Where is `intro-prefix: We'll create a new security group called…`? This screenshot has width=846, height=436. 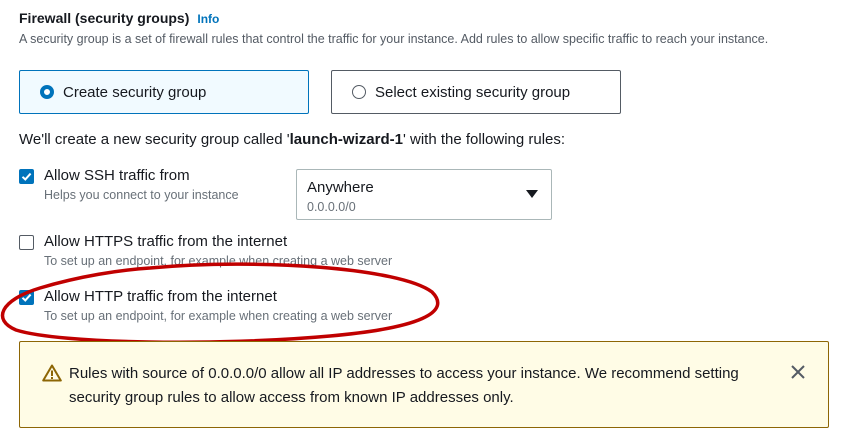 intro-prefix: We'll create a new security group called… is located at coordinates (154, 139).